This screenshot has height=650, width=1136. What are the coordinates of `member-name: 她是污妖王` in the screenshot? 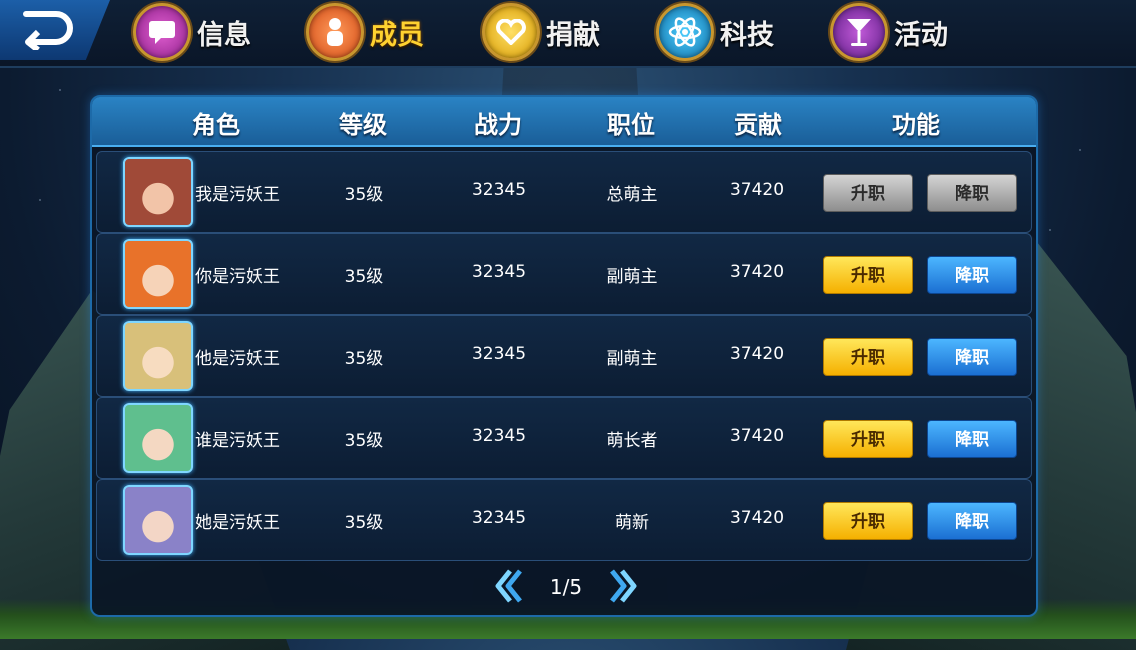 It's located at (237, 523).